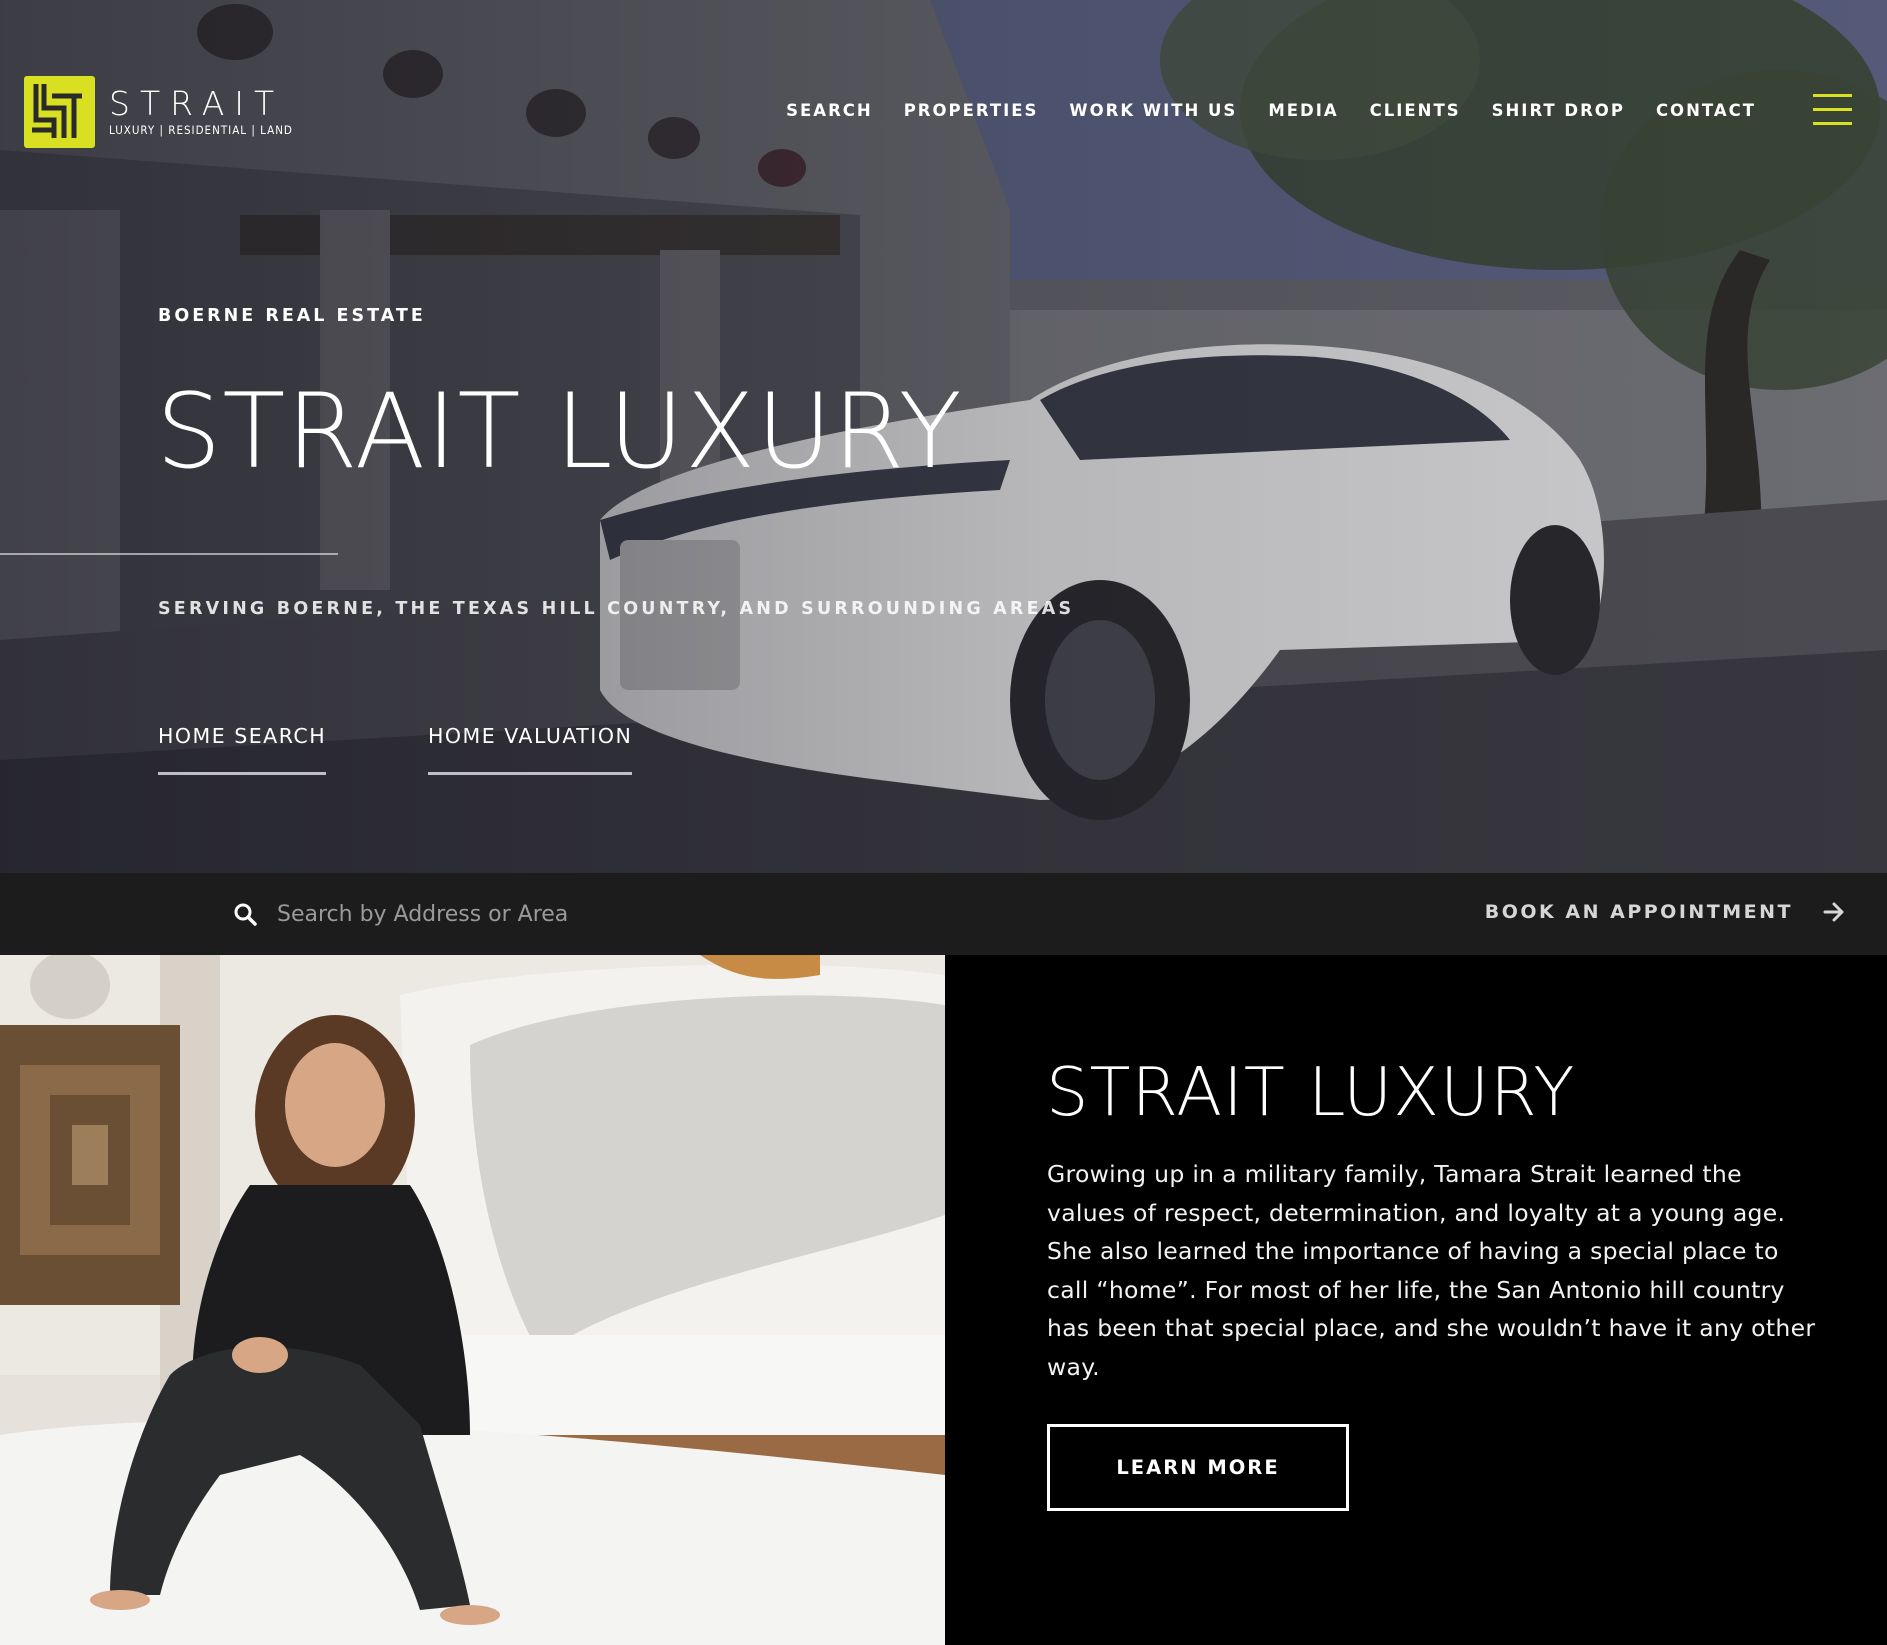 This screenshot has width=1887, height=1645. What do you see at coordinates (201, 130) in the screenshot?
I see `logo-tagline: LUXURY | RESIDENTIAL | LAND` at bounding box center [201, 130].